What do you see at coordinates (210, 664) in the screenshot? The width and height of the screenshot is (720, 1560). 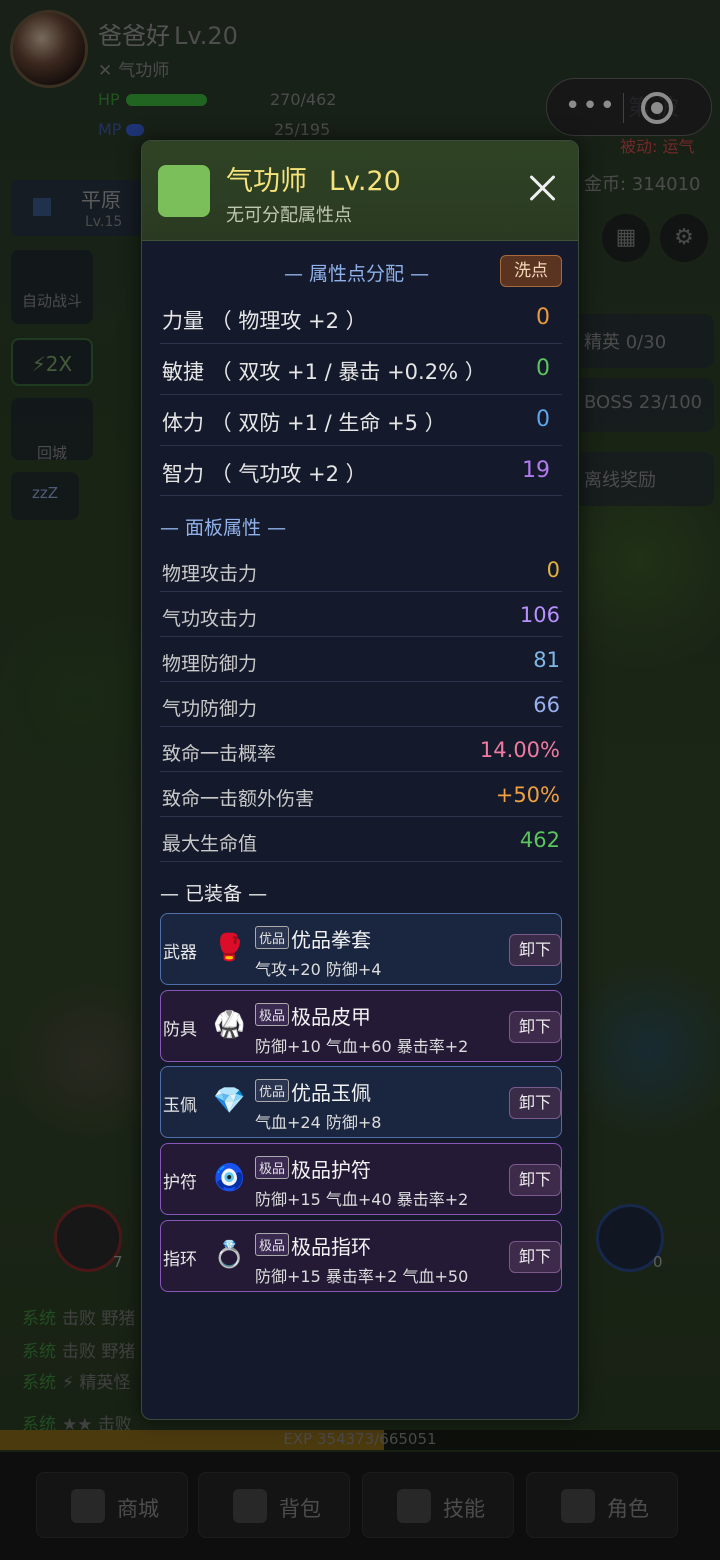 I see `panel-label: 物理防御力` at bounding box center [210, 664].